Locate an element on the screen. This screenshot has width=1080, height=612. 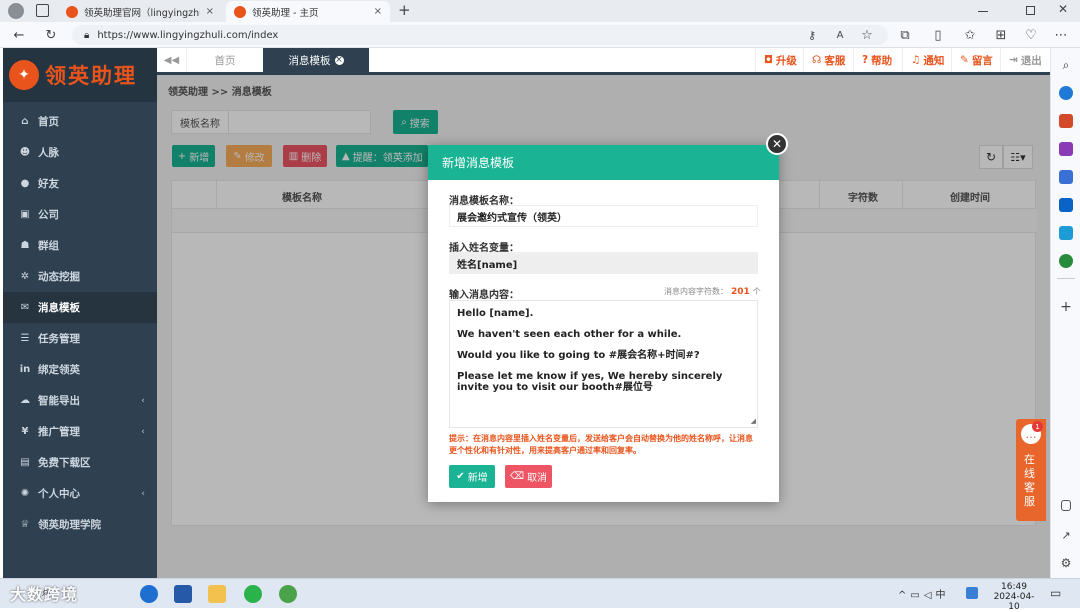
tab-scroll-left-icon: ◀◀ is located at coordinates (172, 60).